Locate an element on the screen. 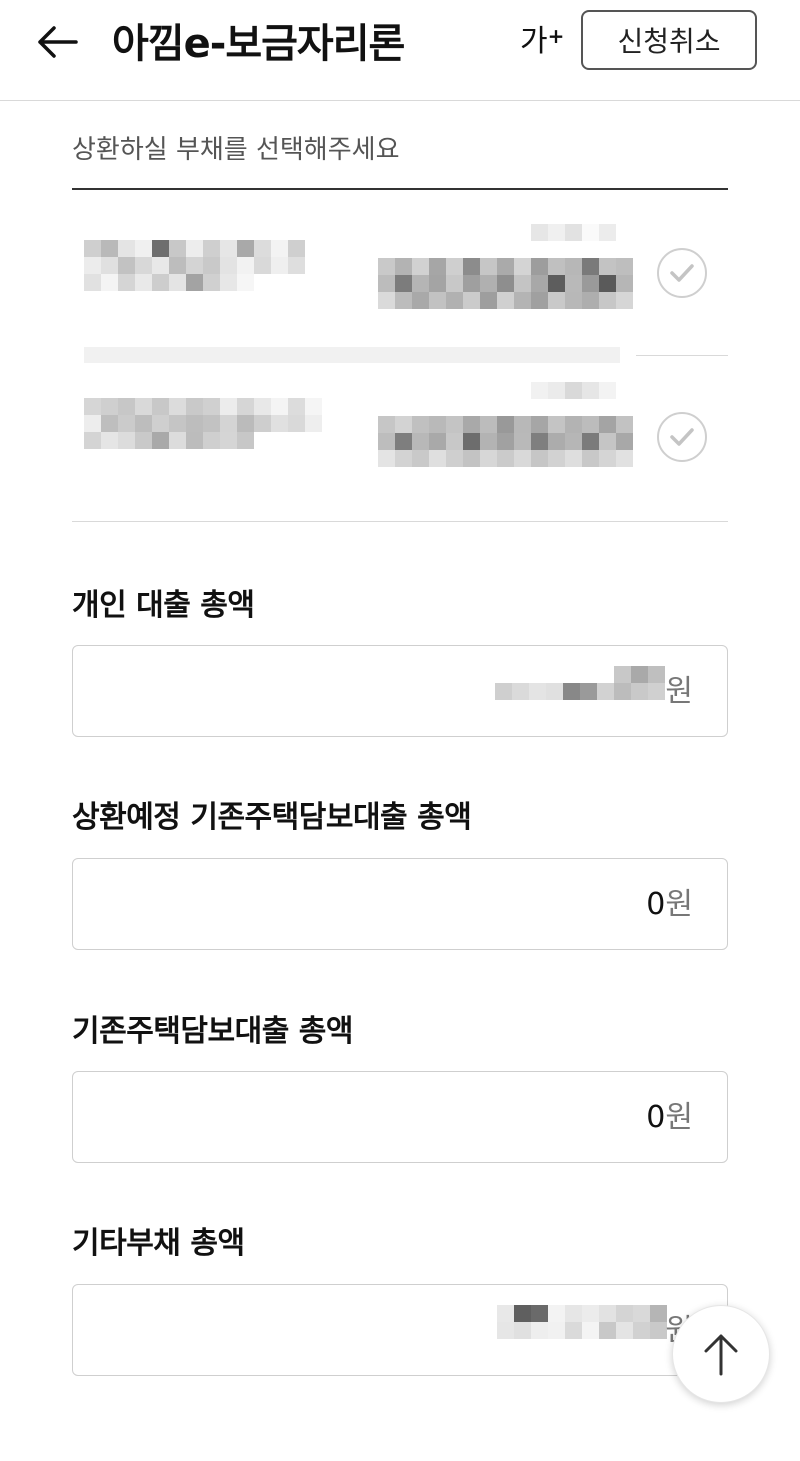  hint-divider is located at coordinates (400, 189).